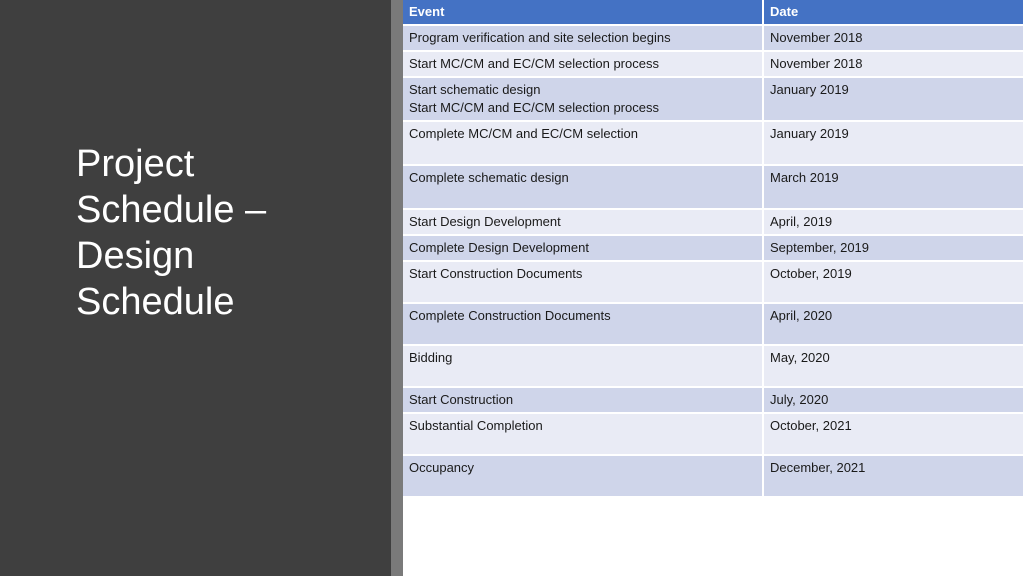 The image size is (1024, 576). I want to click on slide-title: Project Schedule – Design Schedule, so click(226, 233).